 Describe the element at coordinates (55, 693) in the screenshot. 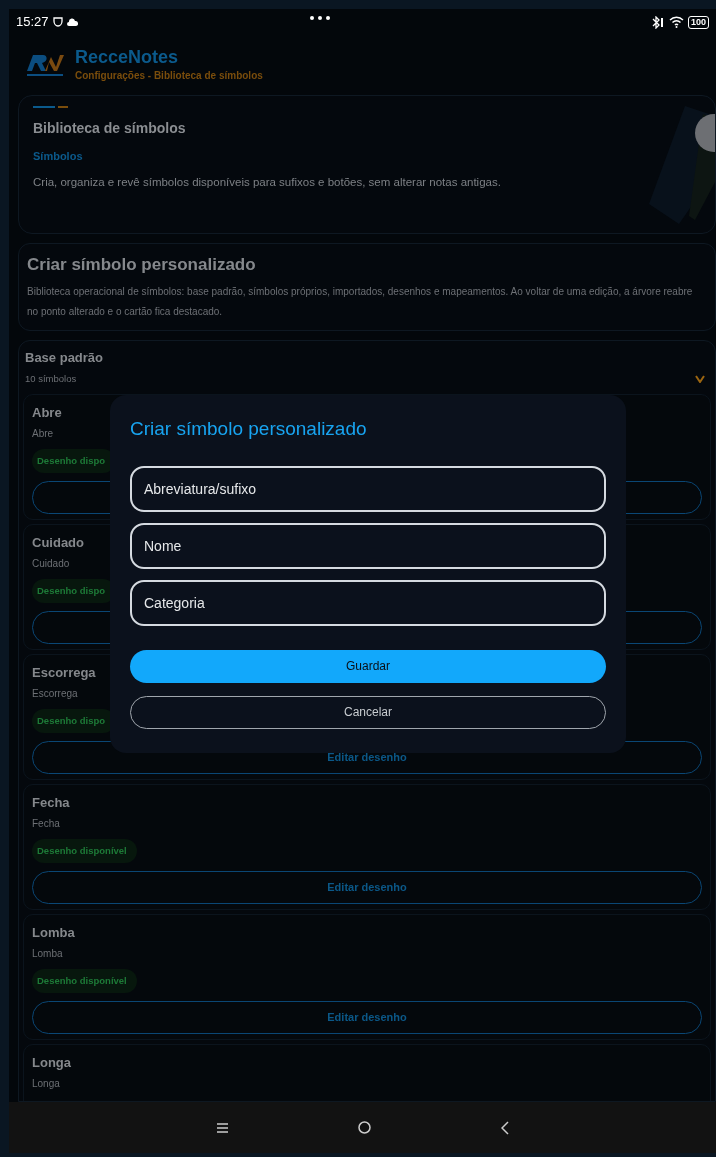

I see `symbol-subtitle: Escorrega` at that location.